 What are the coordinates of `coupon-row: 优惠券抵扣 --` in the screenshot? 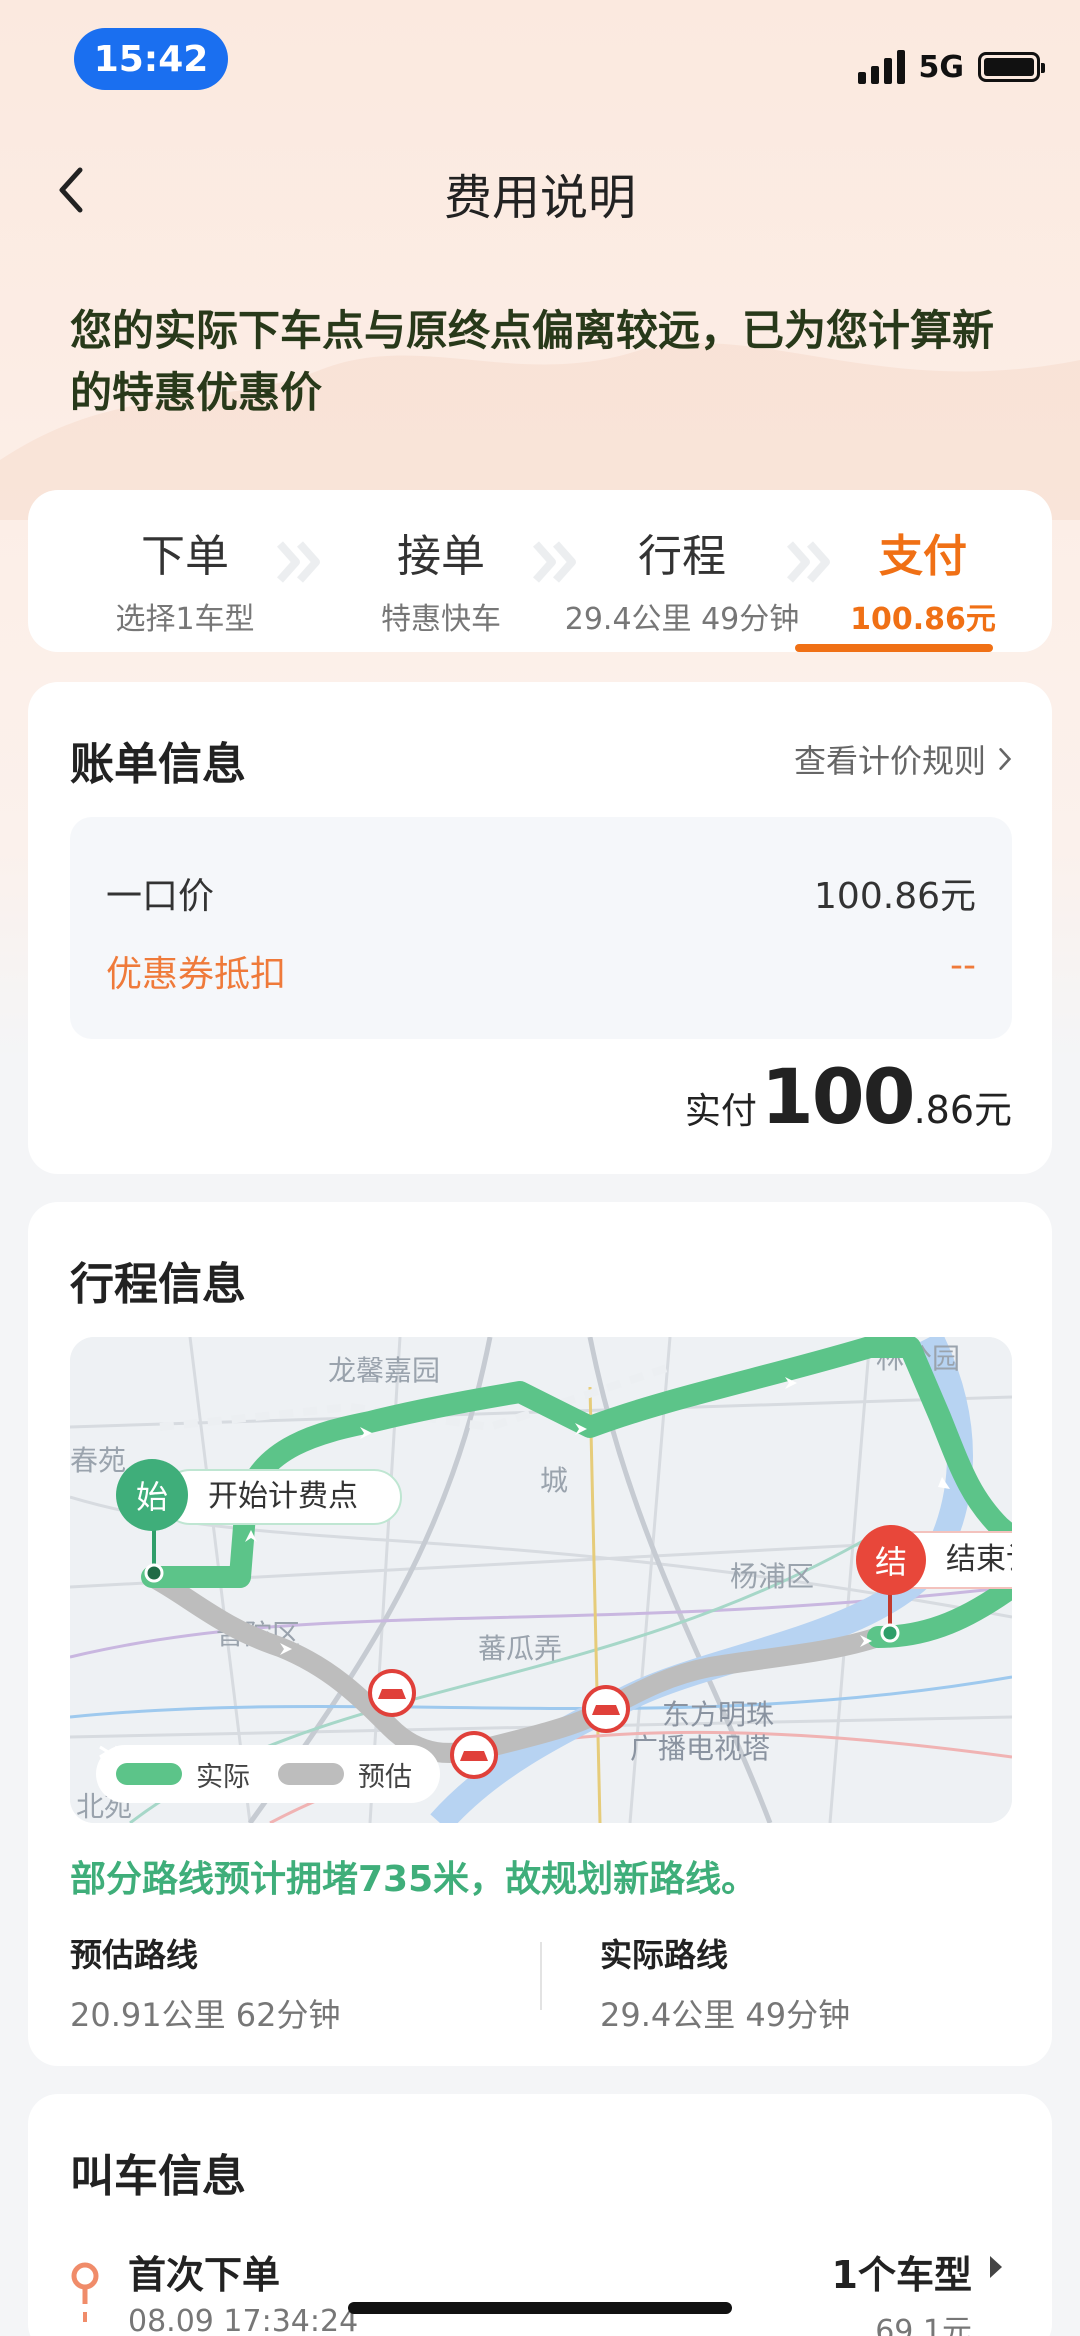 It's located at (541, 971).